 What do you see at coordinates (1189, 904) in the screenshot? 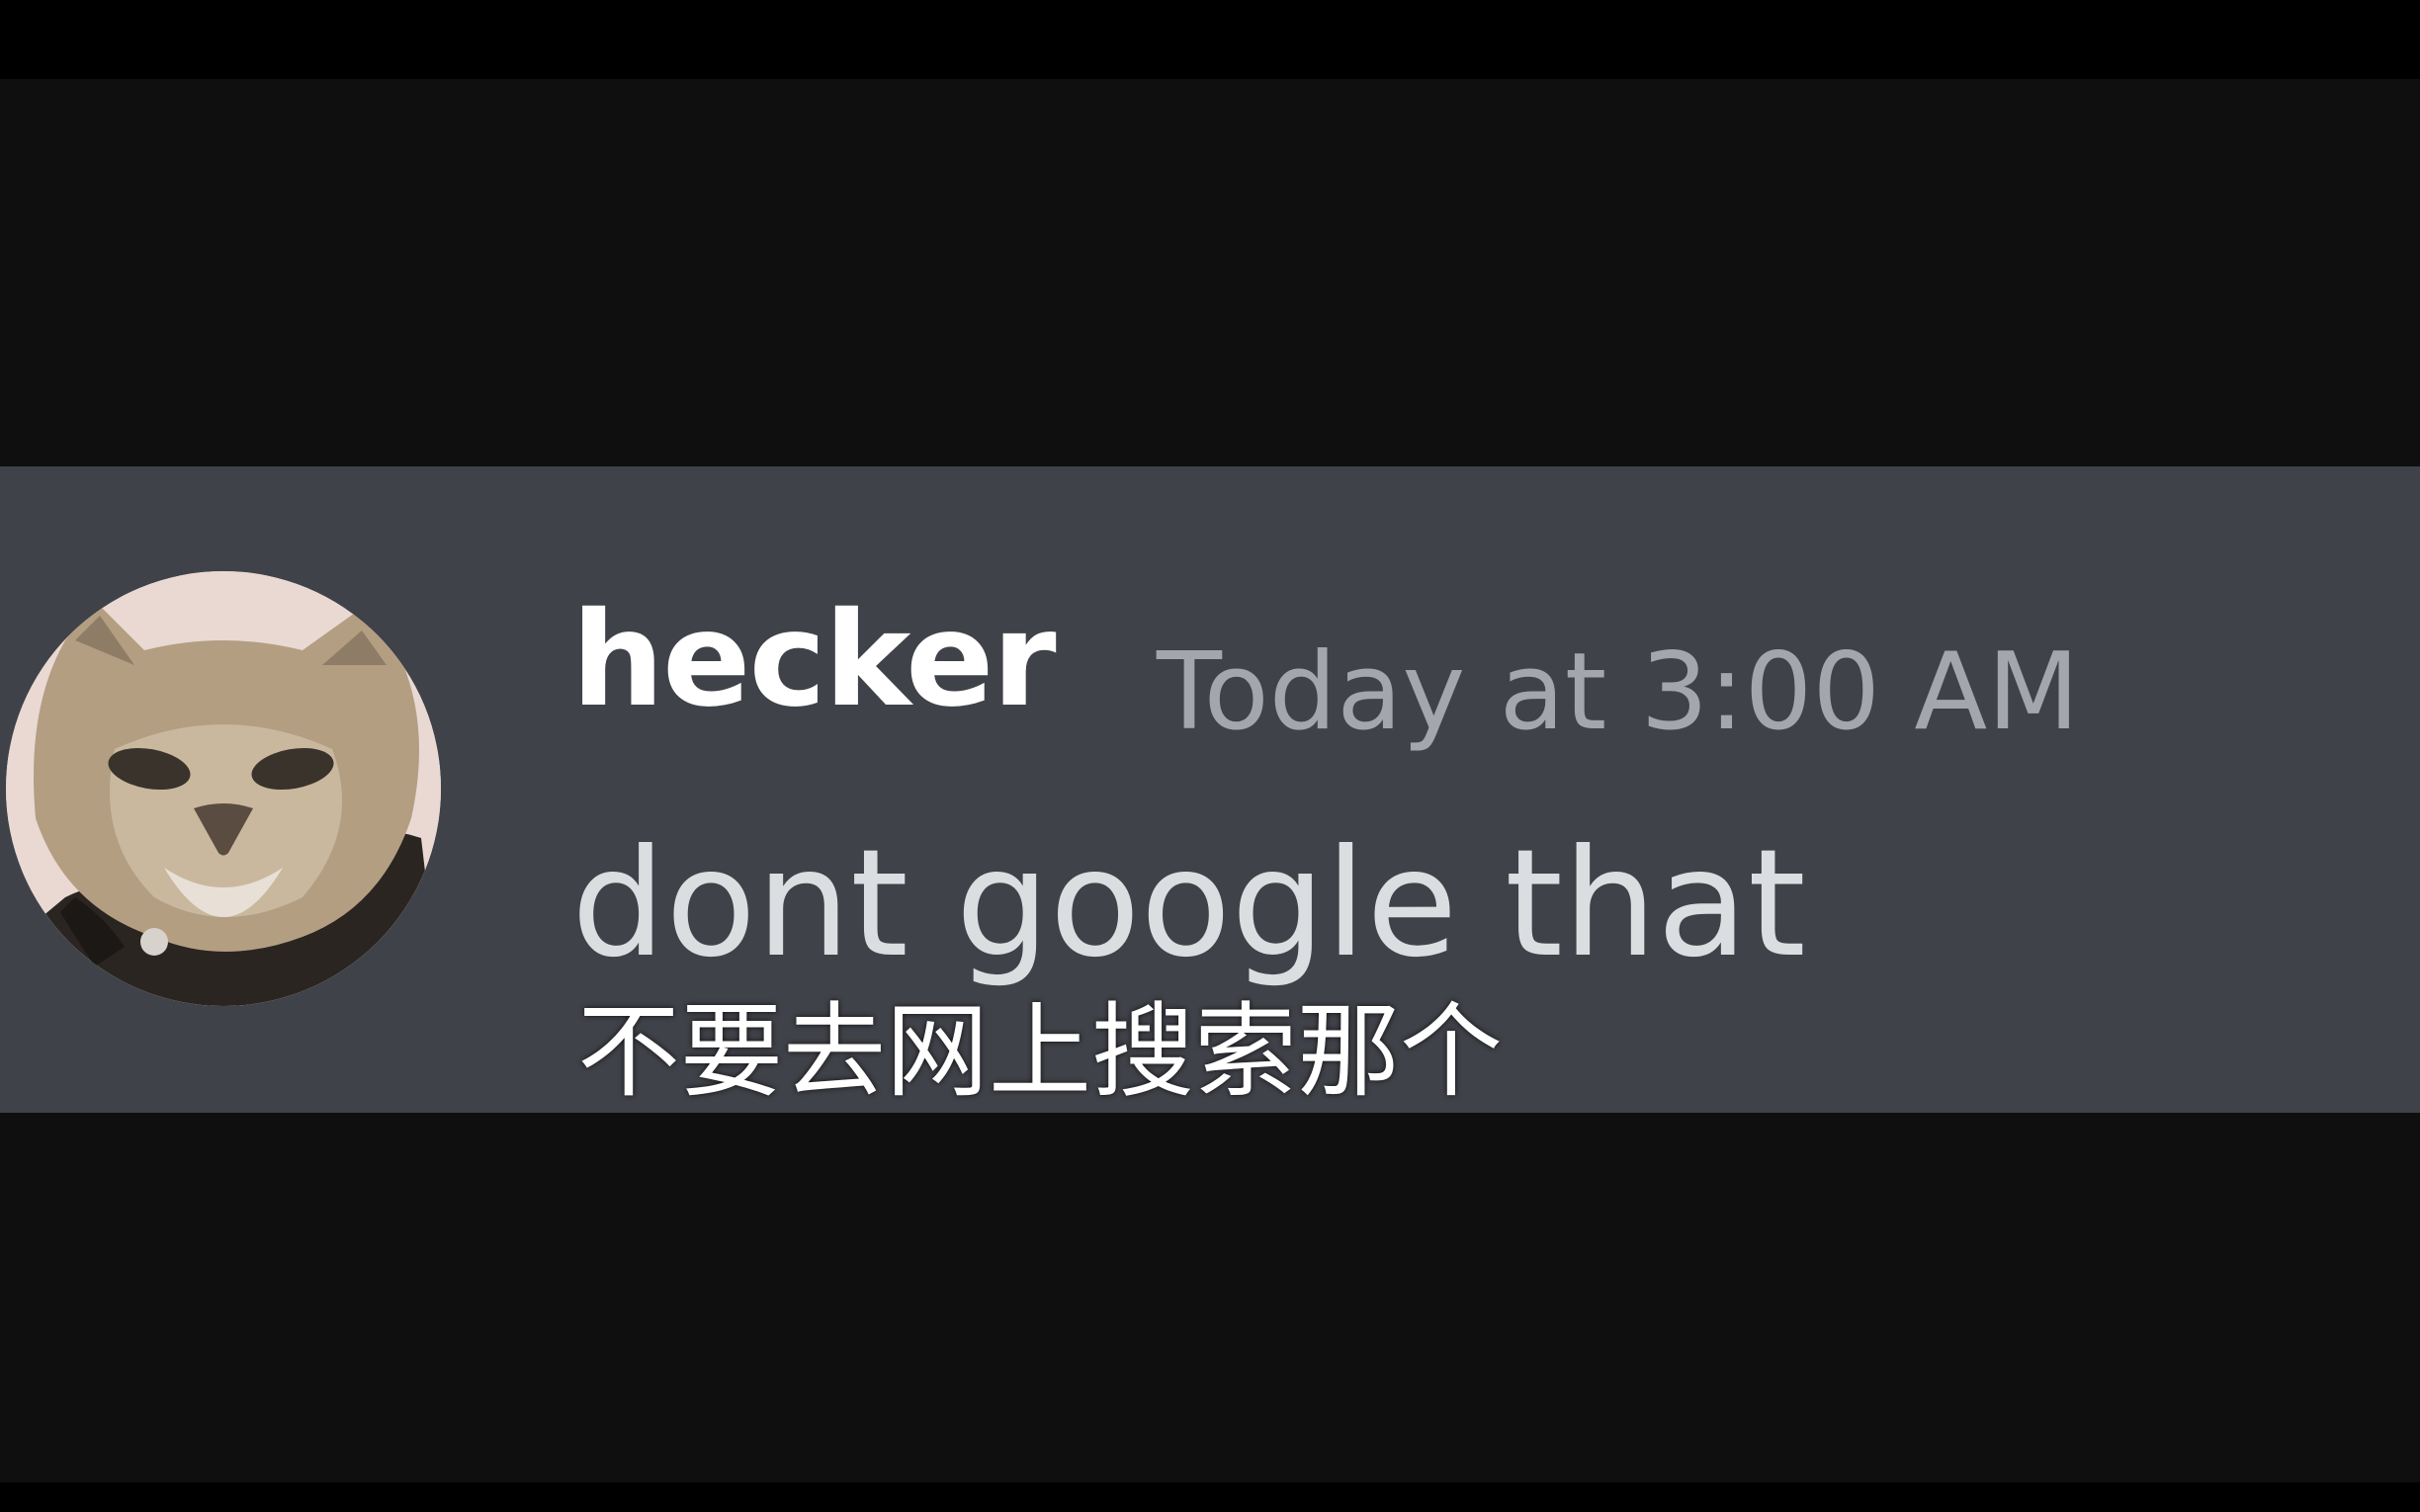
I see `message-content: dont google that` at bounding box center [1189, 904].